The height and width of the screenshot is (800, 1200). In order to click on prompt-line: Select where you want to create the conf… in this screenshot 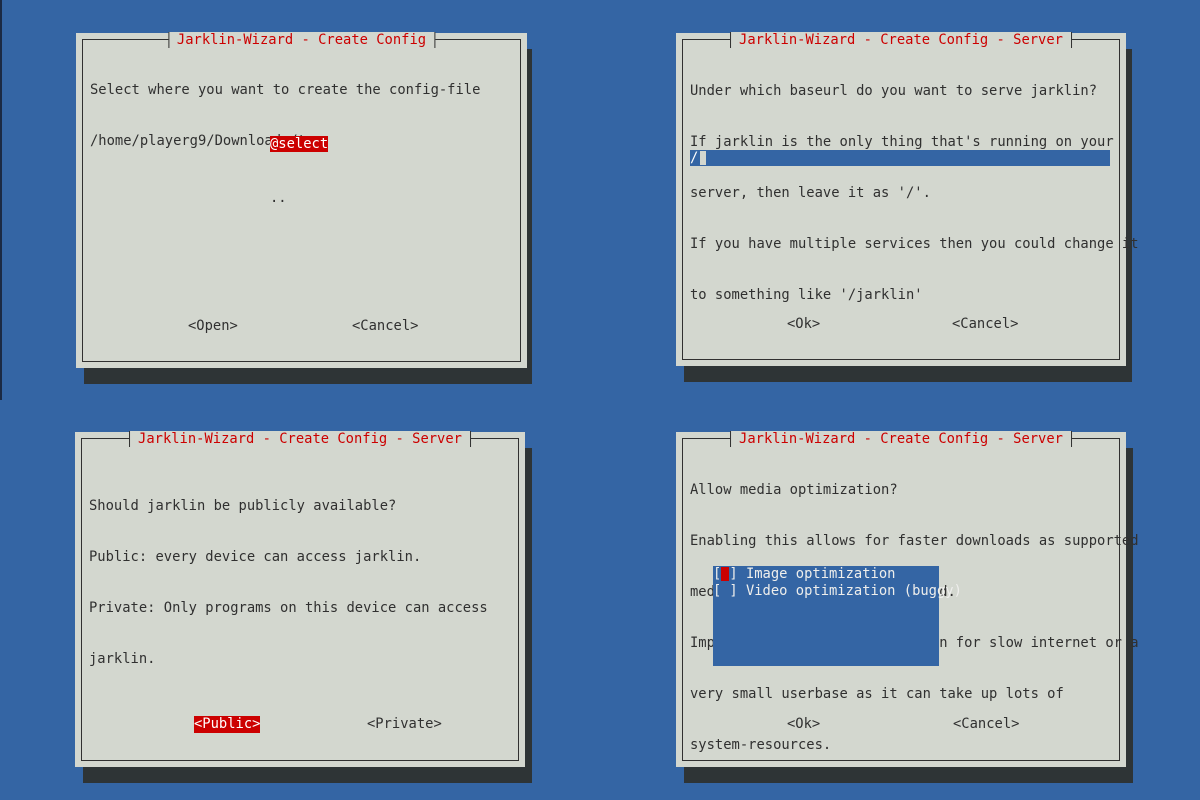, I will do `click(285, 90)`.